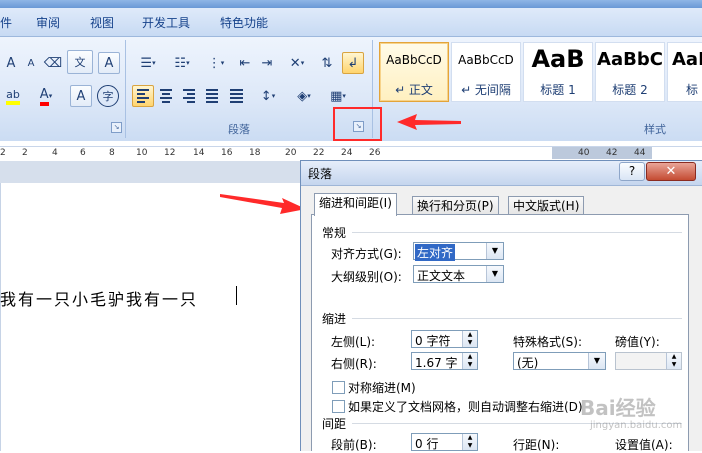 This screenshot has height=453, width=702. I want to click on space-before-label: 段前(B):, so click(354, 445).